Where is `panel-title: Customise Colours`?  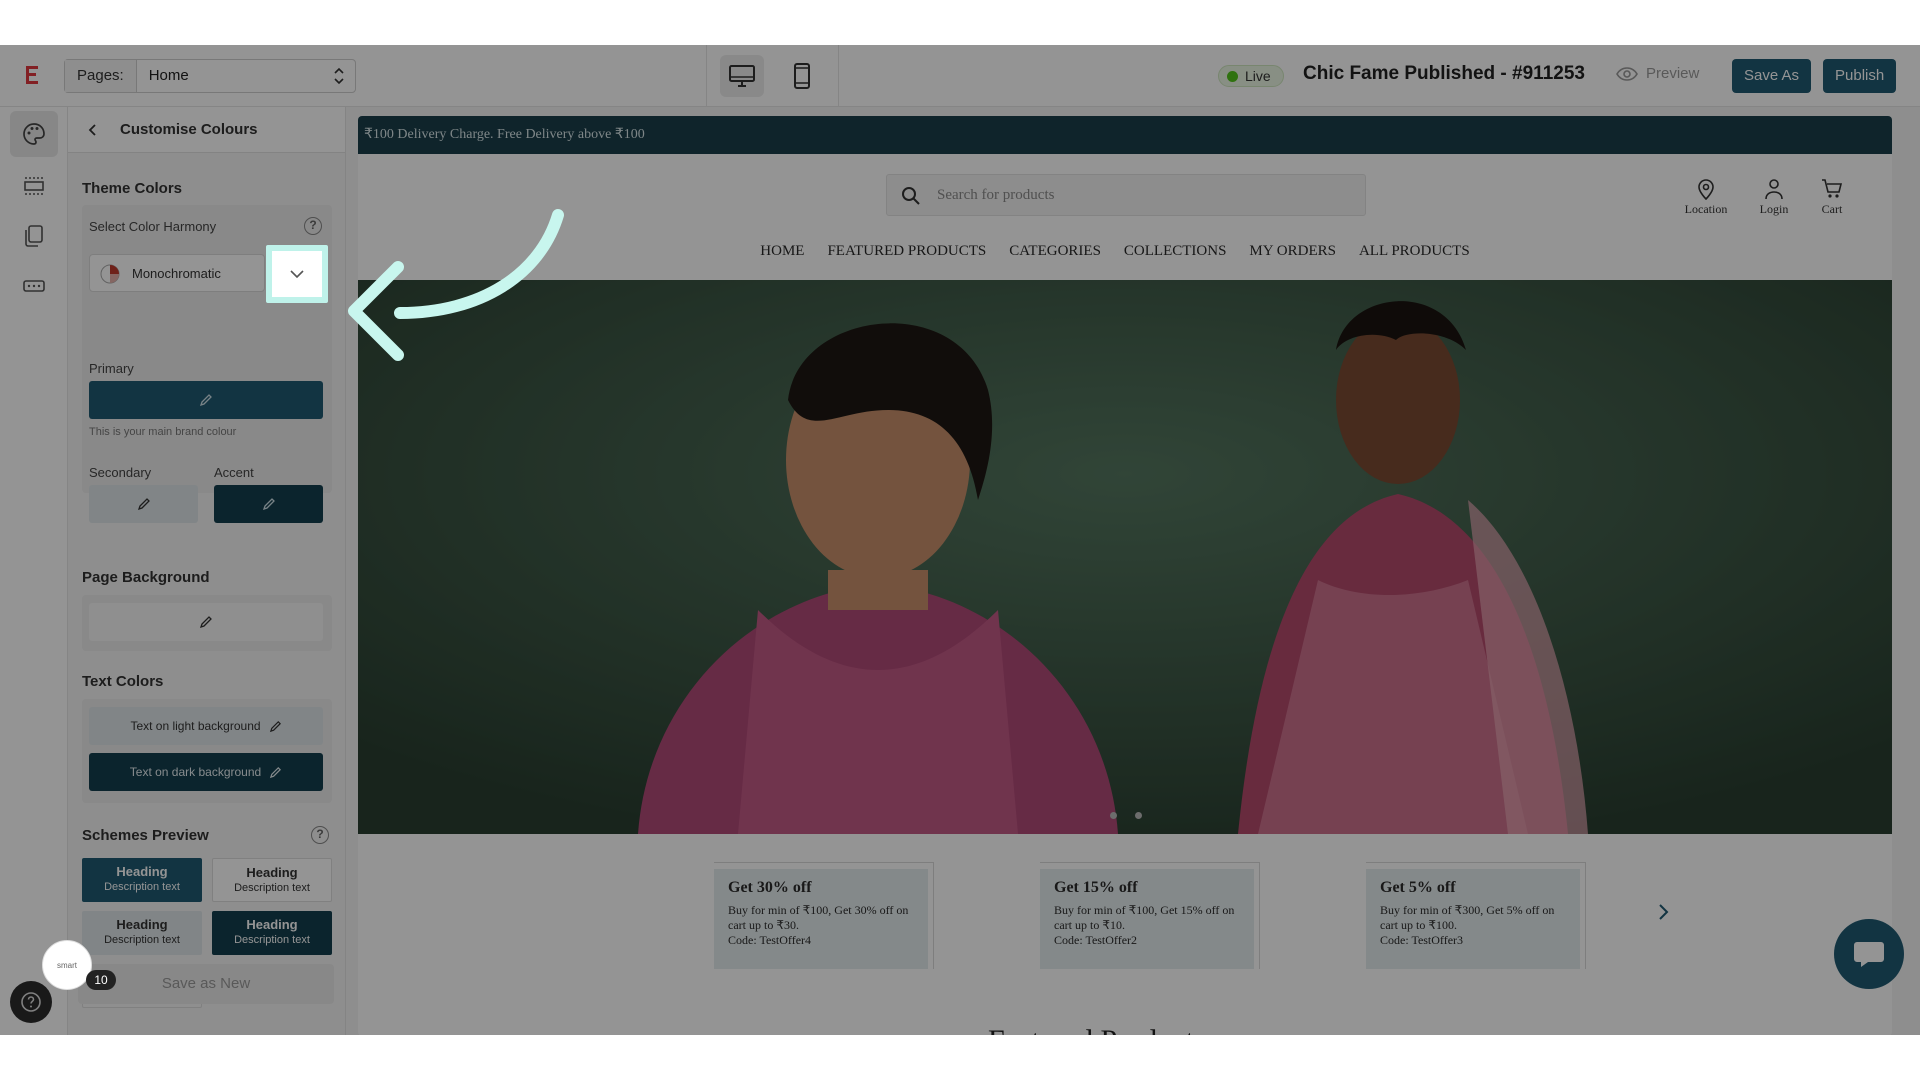 panel-title: Customise Colours is located at coordinates (189, 129).